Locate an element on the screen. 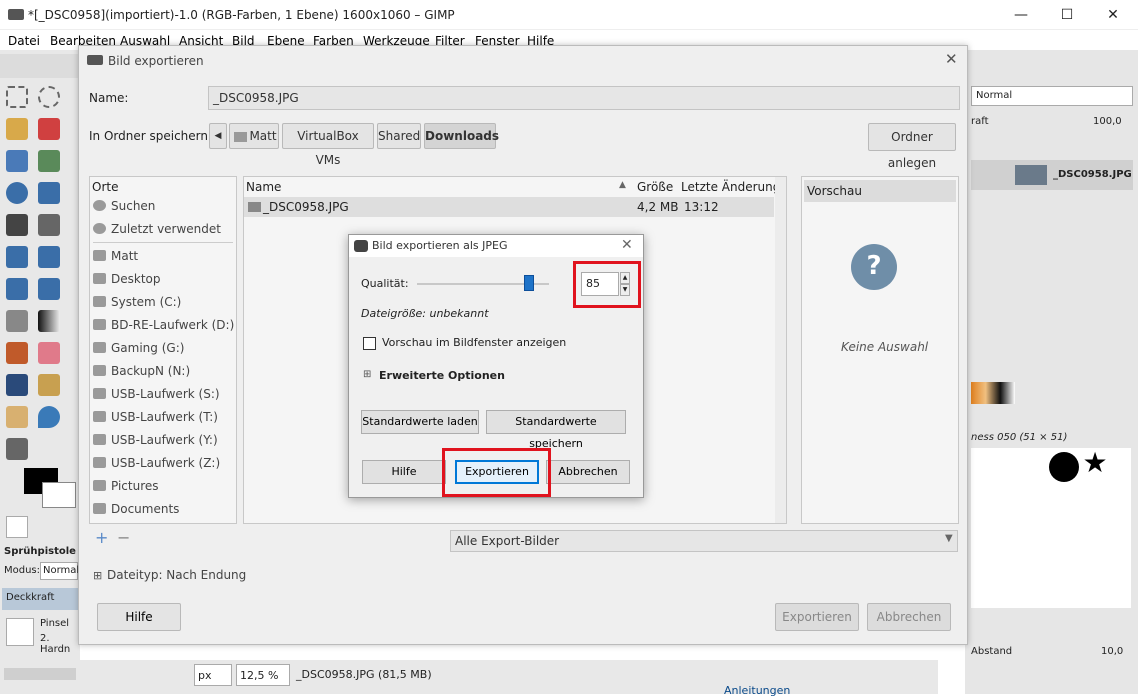 The height and width of the screenshot is (697, 1138). flip-icon is located at coordinates (17, 289).